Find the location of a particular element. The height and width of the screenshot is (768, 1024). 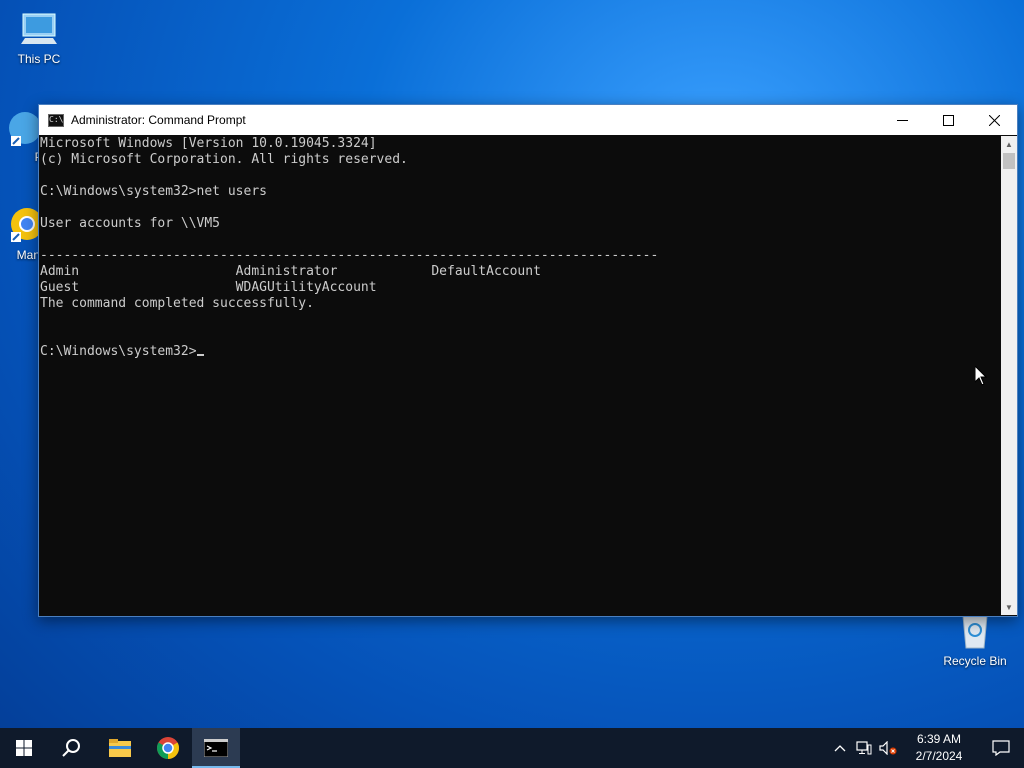

system-tray: 6:39 AM 2/7/2024 is located at coordinates (926, 748).